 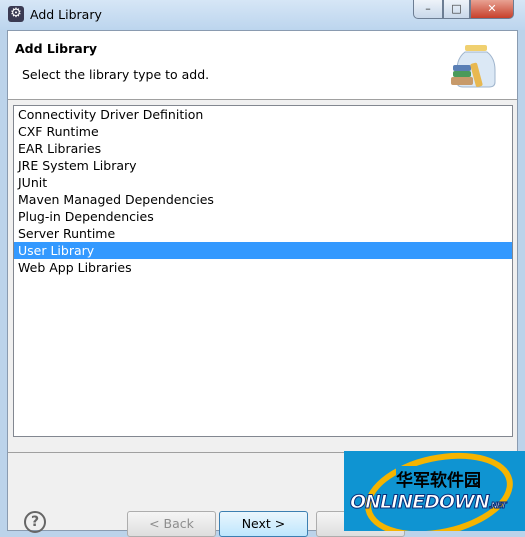 What do you see at coordinates (438, 478) in the screenshot?
I see `watermark-cn: 华军软件园` at bounding box center [438, 478].